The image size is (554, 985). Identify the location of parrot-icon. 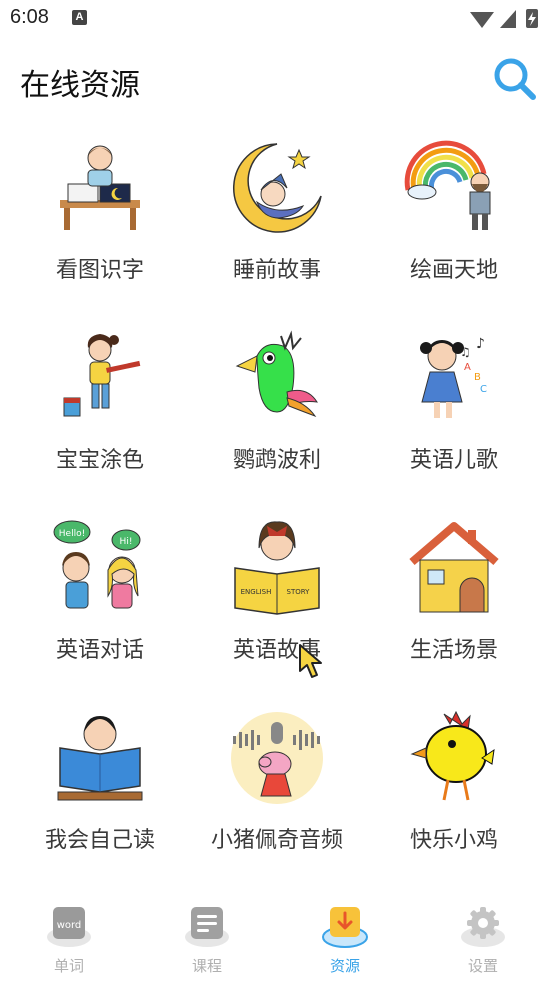
(276, 374).